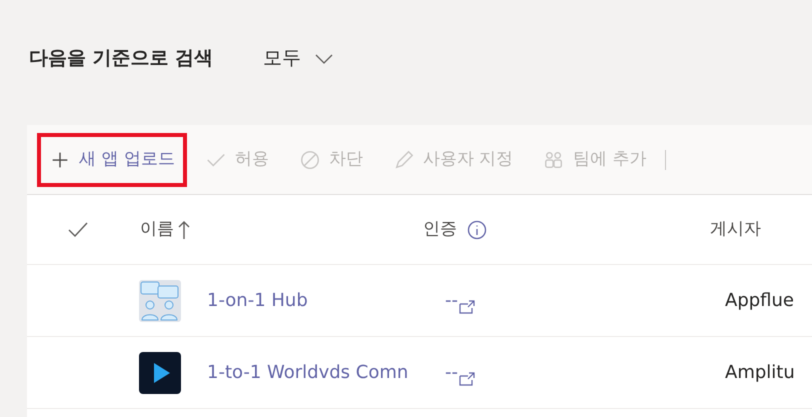 This screenshot has width=812, height=417. What do you see at coordinates (160, 301) in the screenshot?
I see `chat-people-icon` at bounding box center [160, 301].